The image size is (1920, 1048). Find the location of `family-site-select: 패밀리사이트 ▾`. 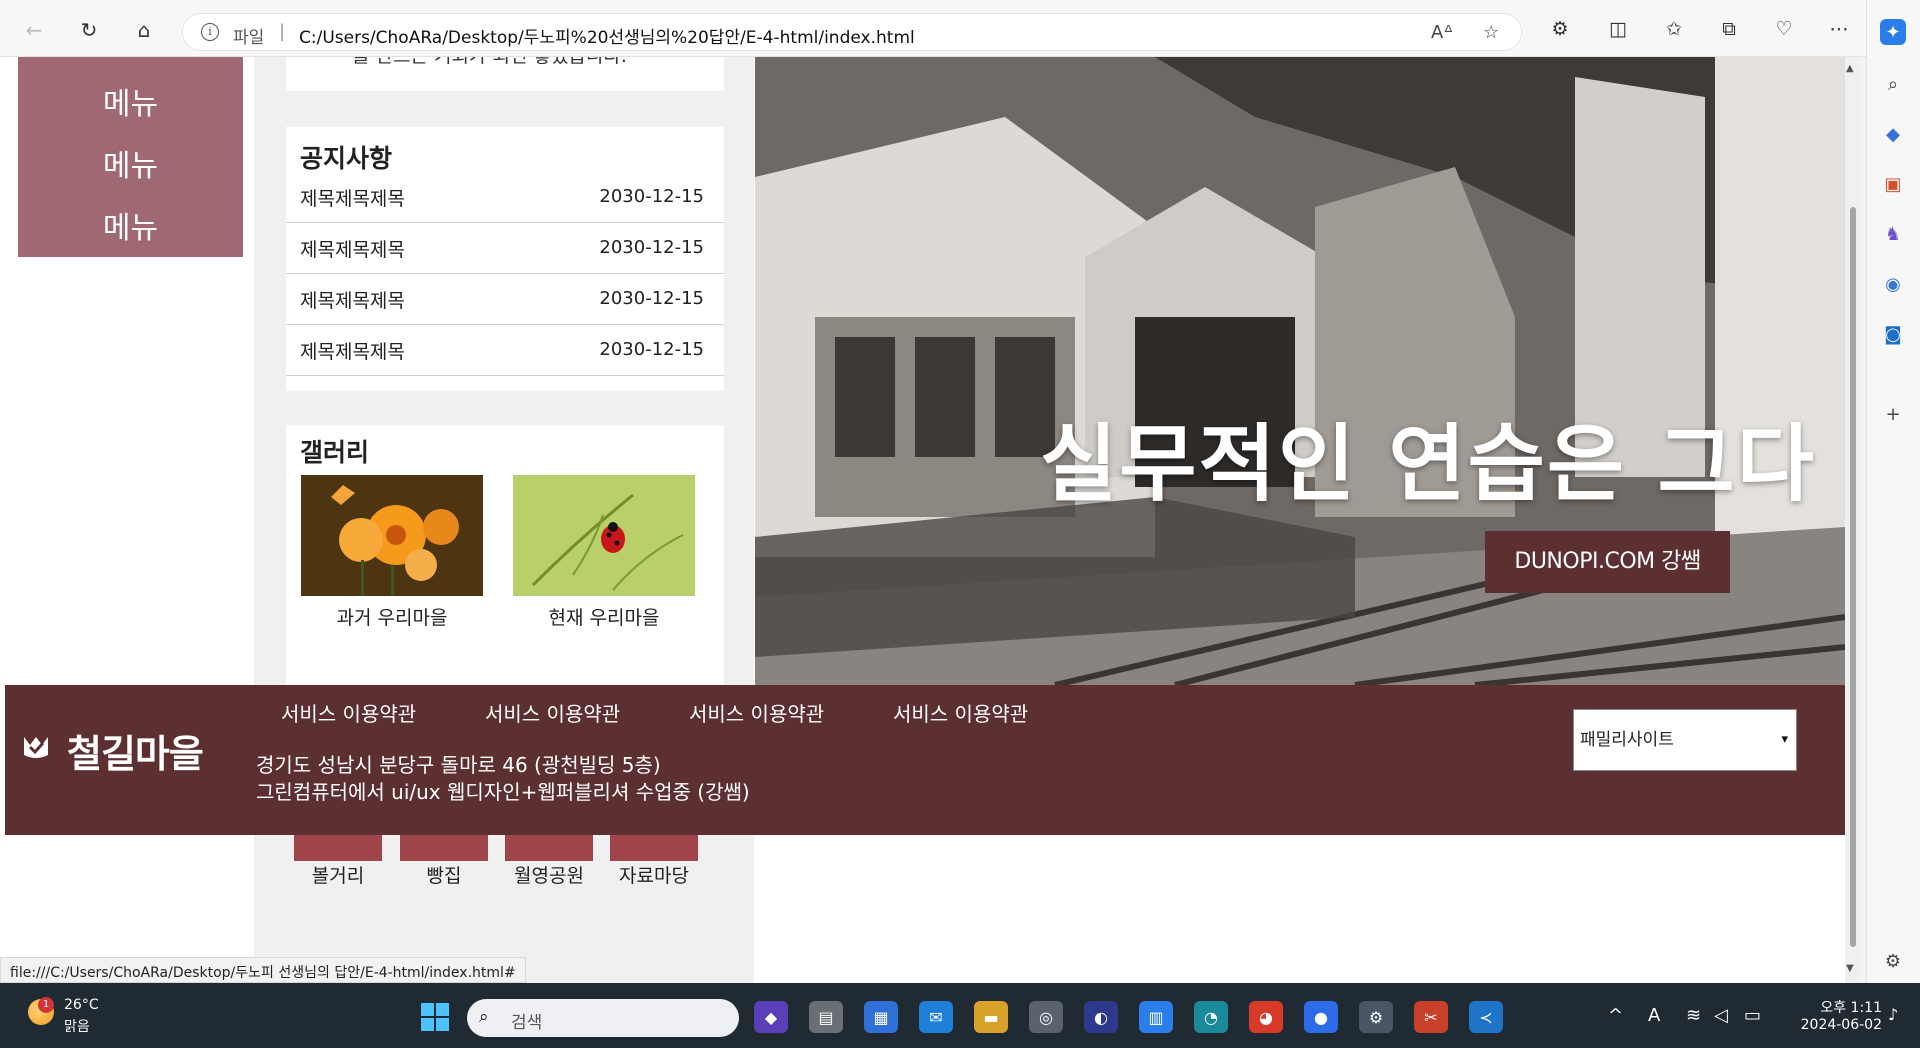

family-site-select: 패밀리사이트 ▾ is located at coordinates (1685, 740).